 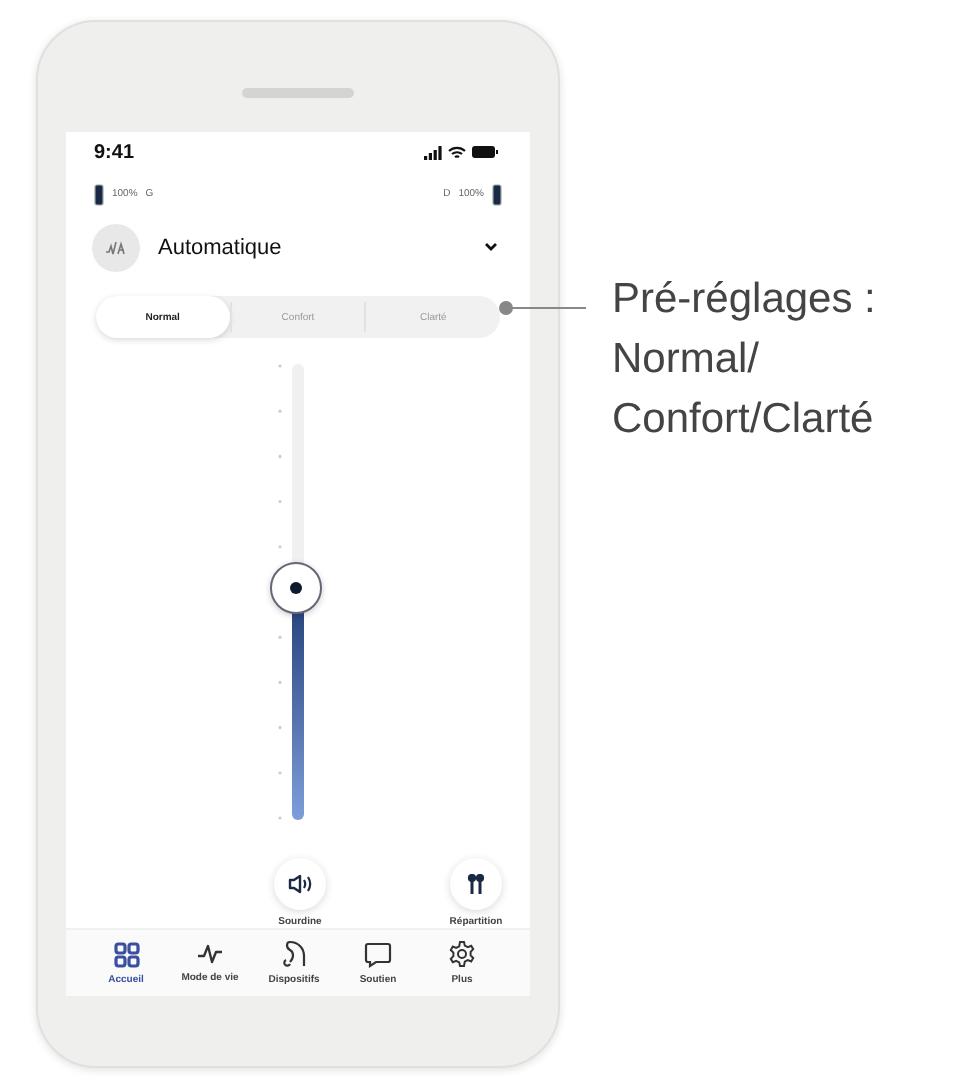 I want to click on slider-thumb, so click(x=296, y=587).